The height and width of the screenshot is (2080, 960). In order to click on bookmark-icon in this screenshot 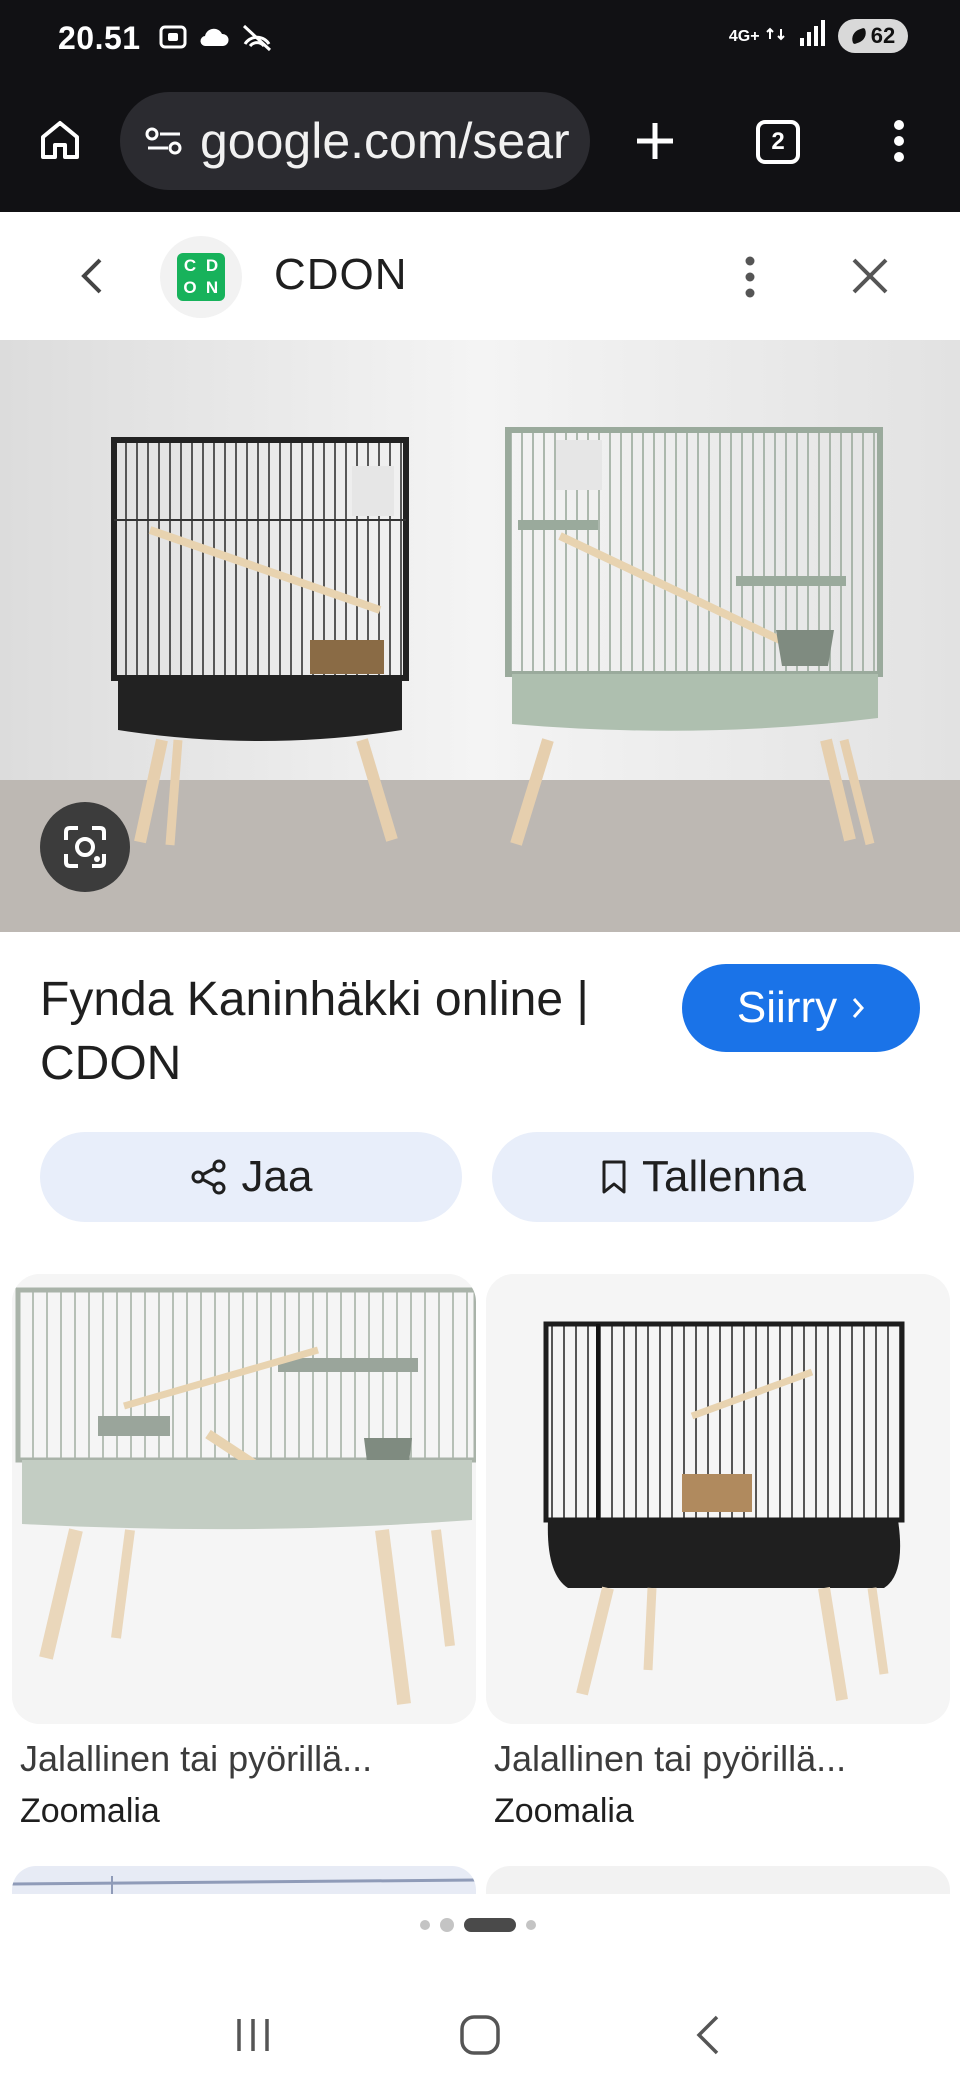, I will do `click(614, 1177)`.